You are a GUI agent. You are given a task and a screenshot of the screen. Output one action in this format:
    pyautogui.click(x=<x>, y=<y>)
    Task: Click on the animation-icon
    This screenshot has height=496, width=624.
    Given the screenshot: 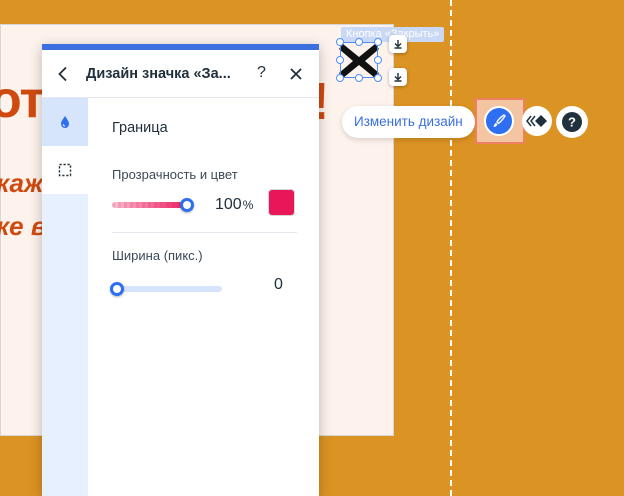 What is the action you would take?
    pyautogui.click(x=536, y=121)
    